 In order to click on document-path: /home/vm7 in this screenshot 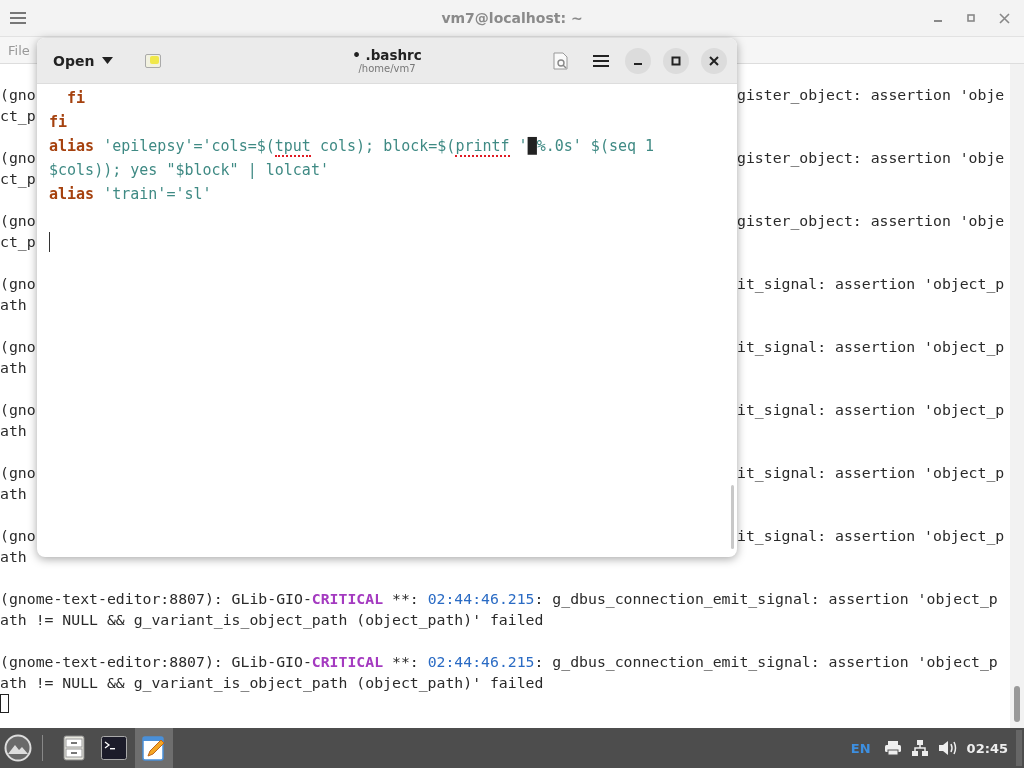, I will do `click(387, 68)`.